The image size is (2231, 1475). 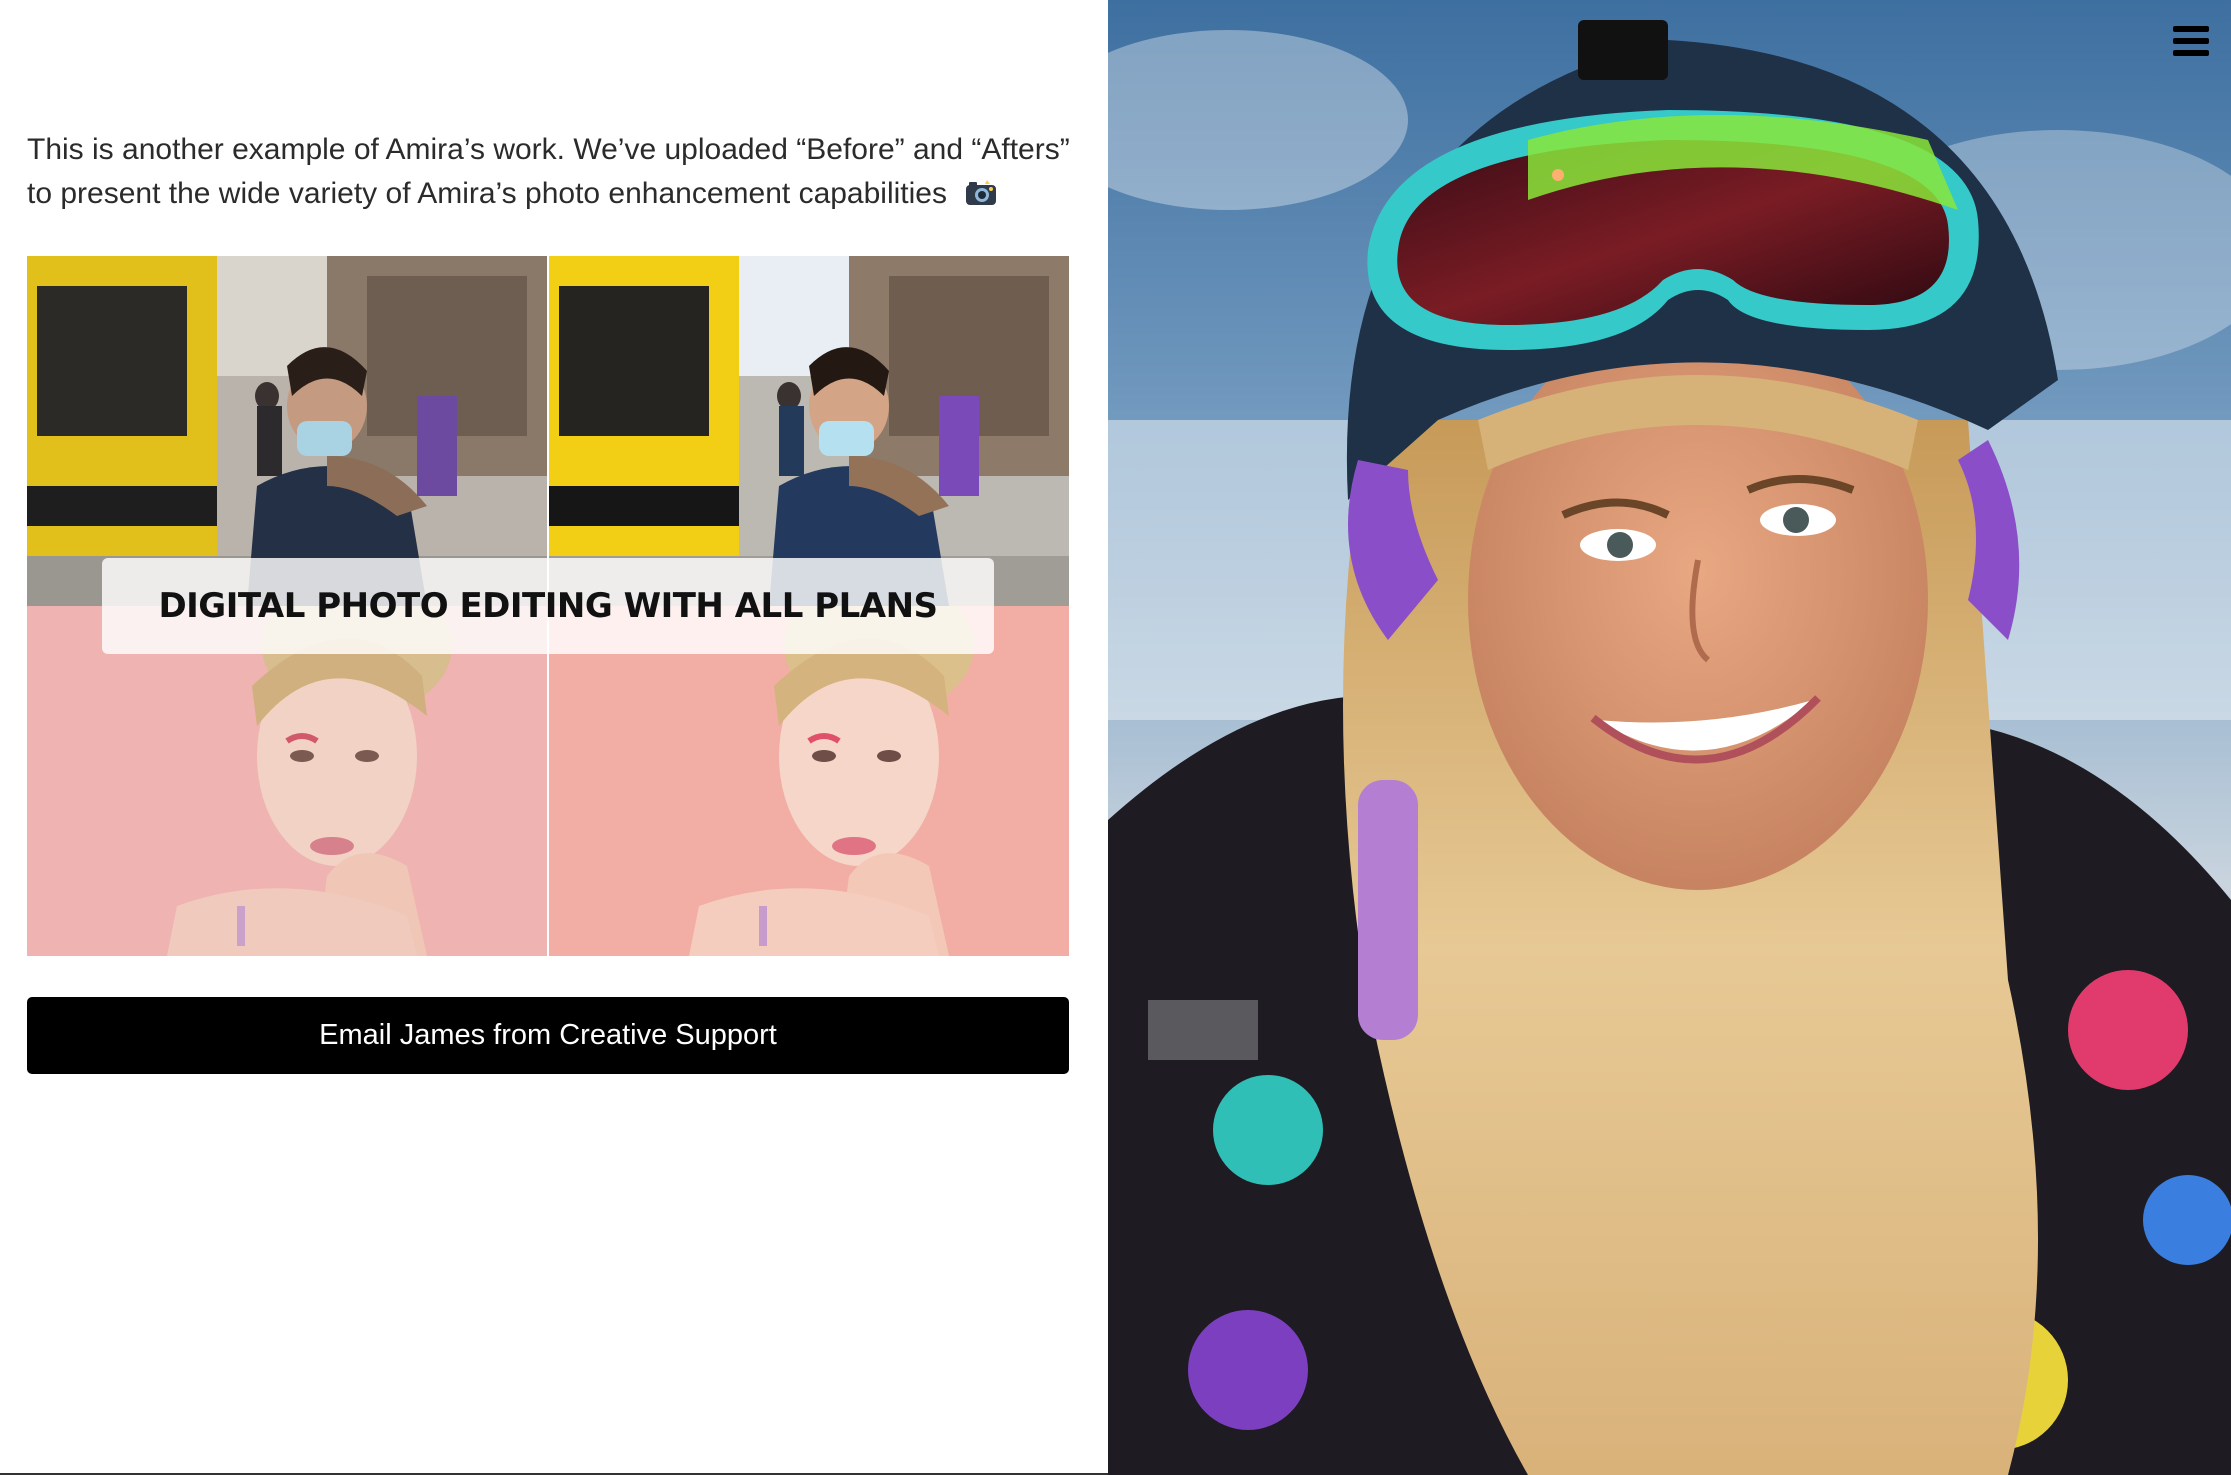 What do you see at coordinates (2191, 29) in the screenshot?
I see `menu-bar-top` at bounding box center [2191, 29].